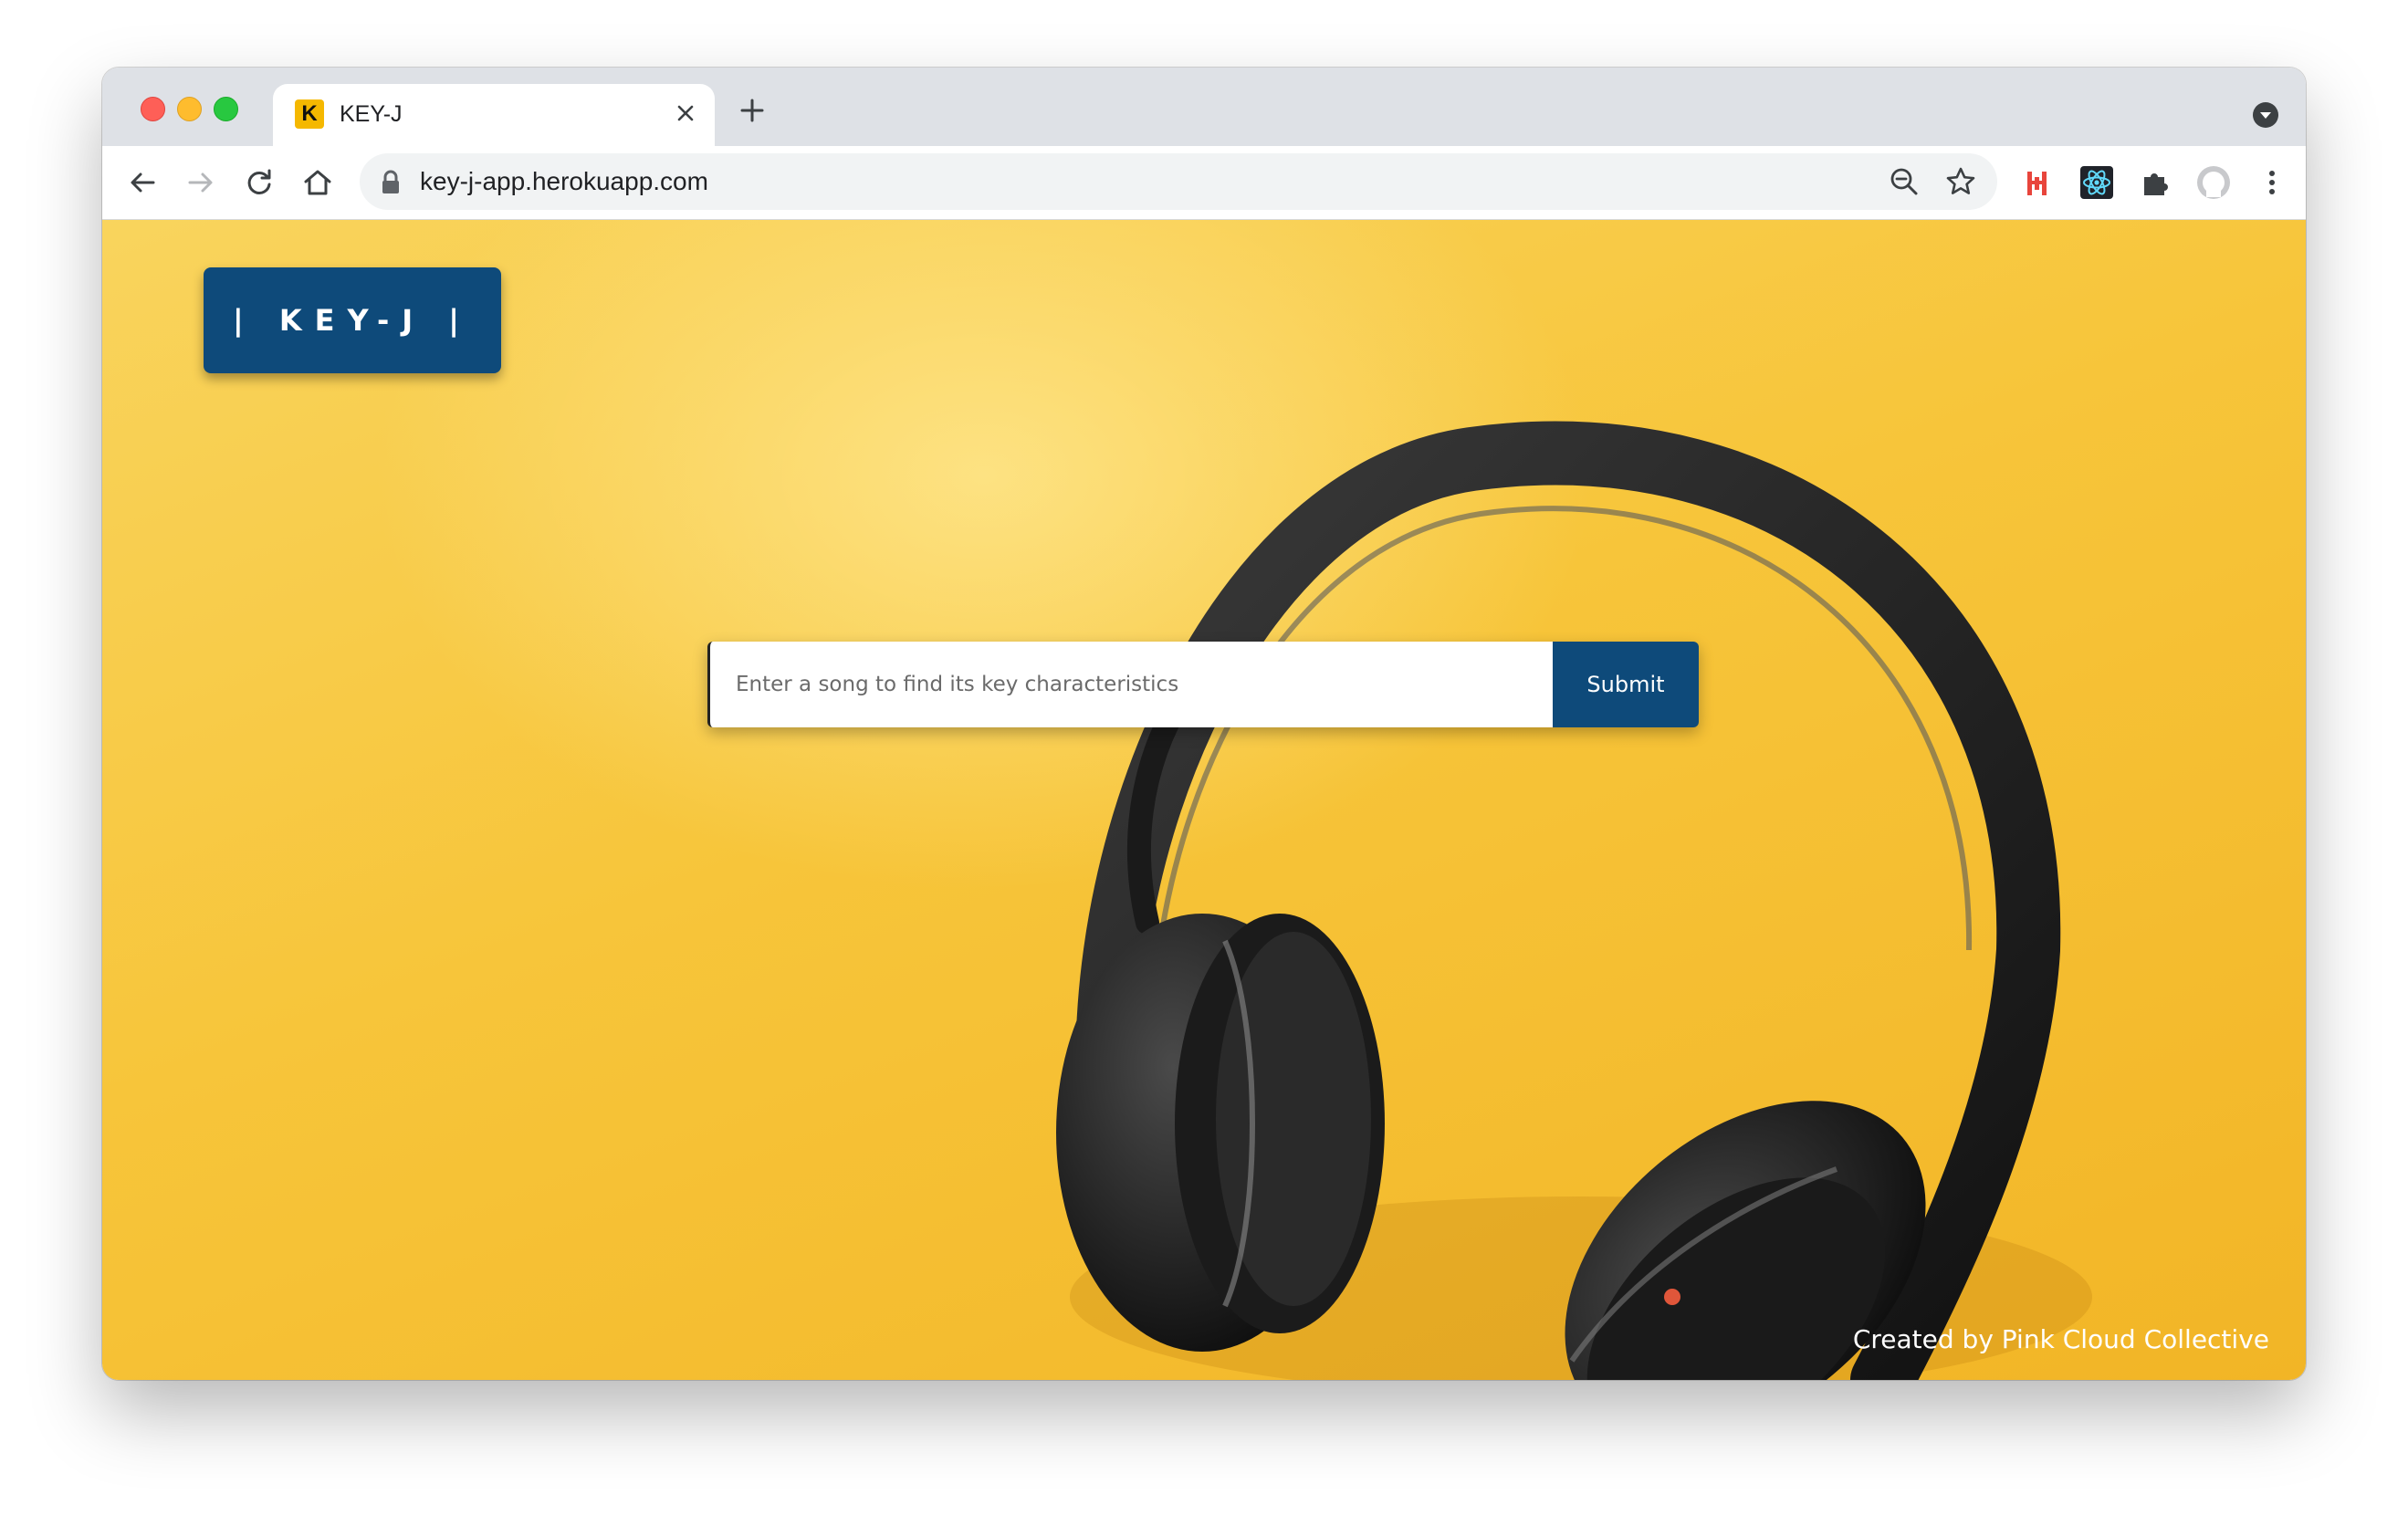 The height and width of the screenshot is (1515, 2408). Describe the element at coordinates (2155, 182) in the screenshot. I see `extensions-puzzle-icon` at that location.